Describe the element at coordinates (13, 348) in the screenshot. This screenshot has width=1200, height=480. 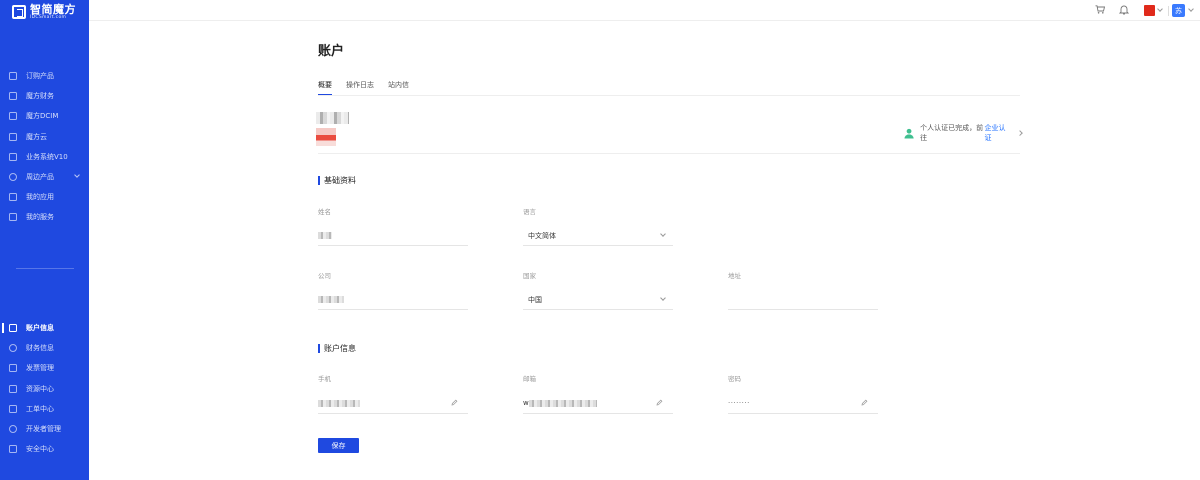
I see `money-icon` at that location.